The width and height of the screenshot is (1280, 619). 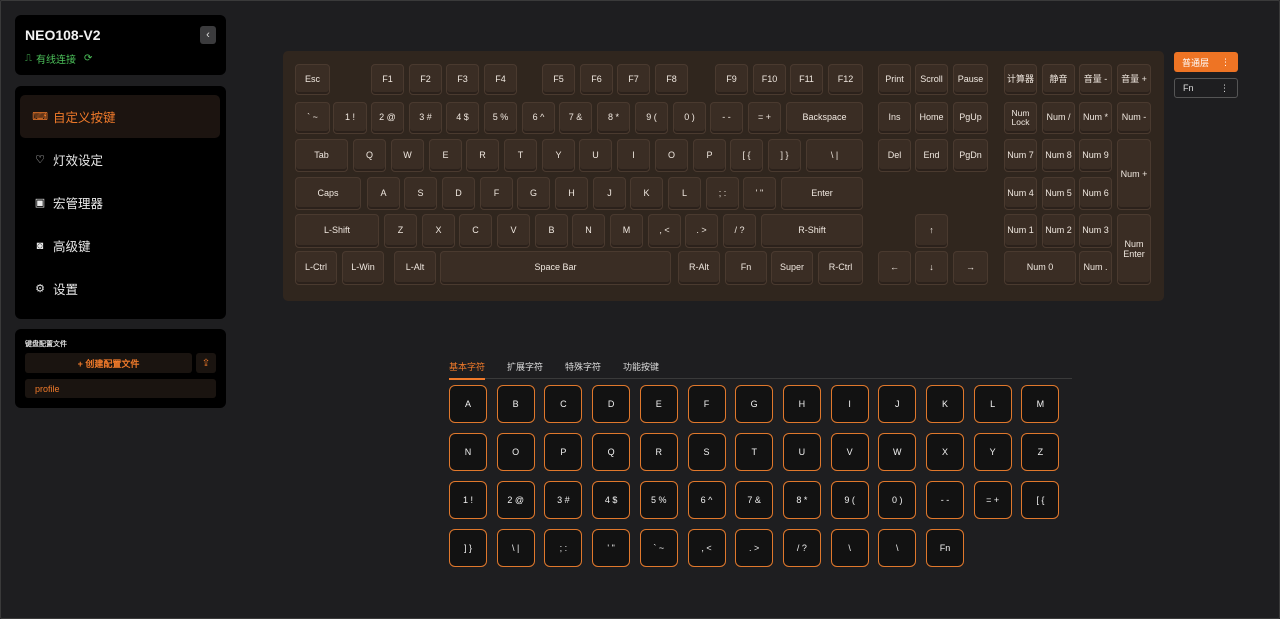 I want to click on keyboard-key: 4 $, so click(x=462, y=118).